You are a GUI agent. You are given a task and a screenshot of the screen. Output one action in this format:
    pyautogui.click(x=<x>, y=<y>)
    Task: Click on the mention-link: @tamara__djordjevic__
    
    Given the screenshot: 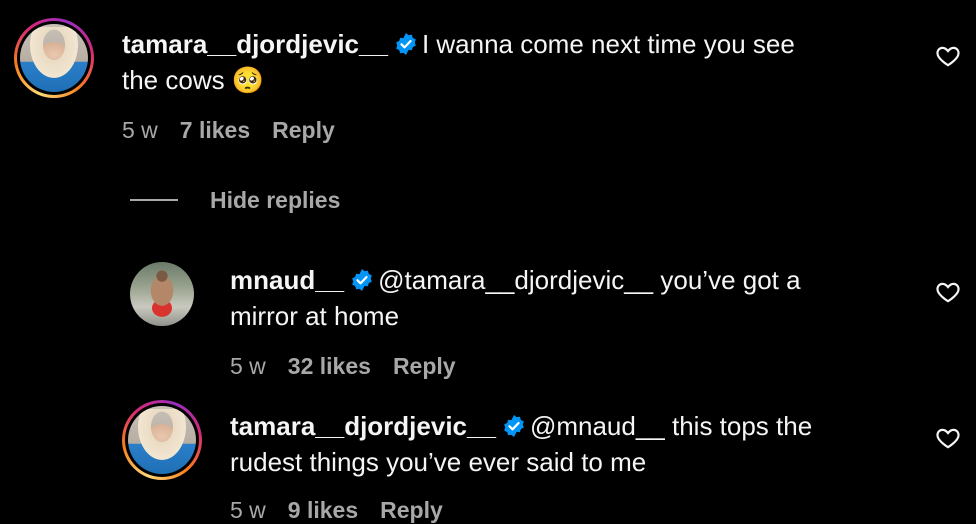 What is the action you would take?
    pyautogui.click(x=515, y=280)
    